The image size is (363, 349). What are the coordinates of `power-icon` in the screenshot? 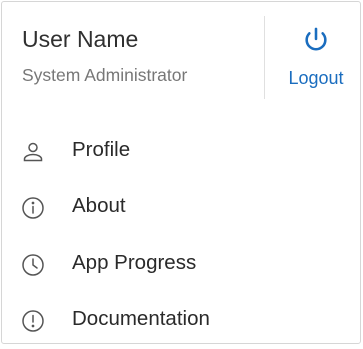 It's located at (316, 40).